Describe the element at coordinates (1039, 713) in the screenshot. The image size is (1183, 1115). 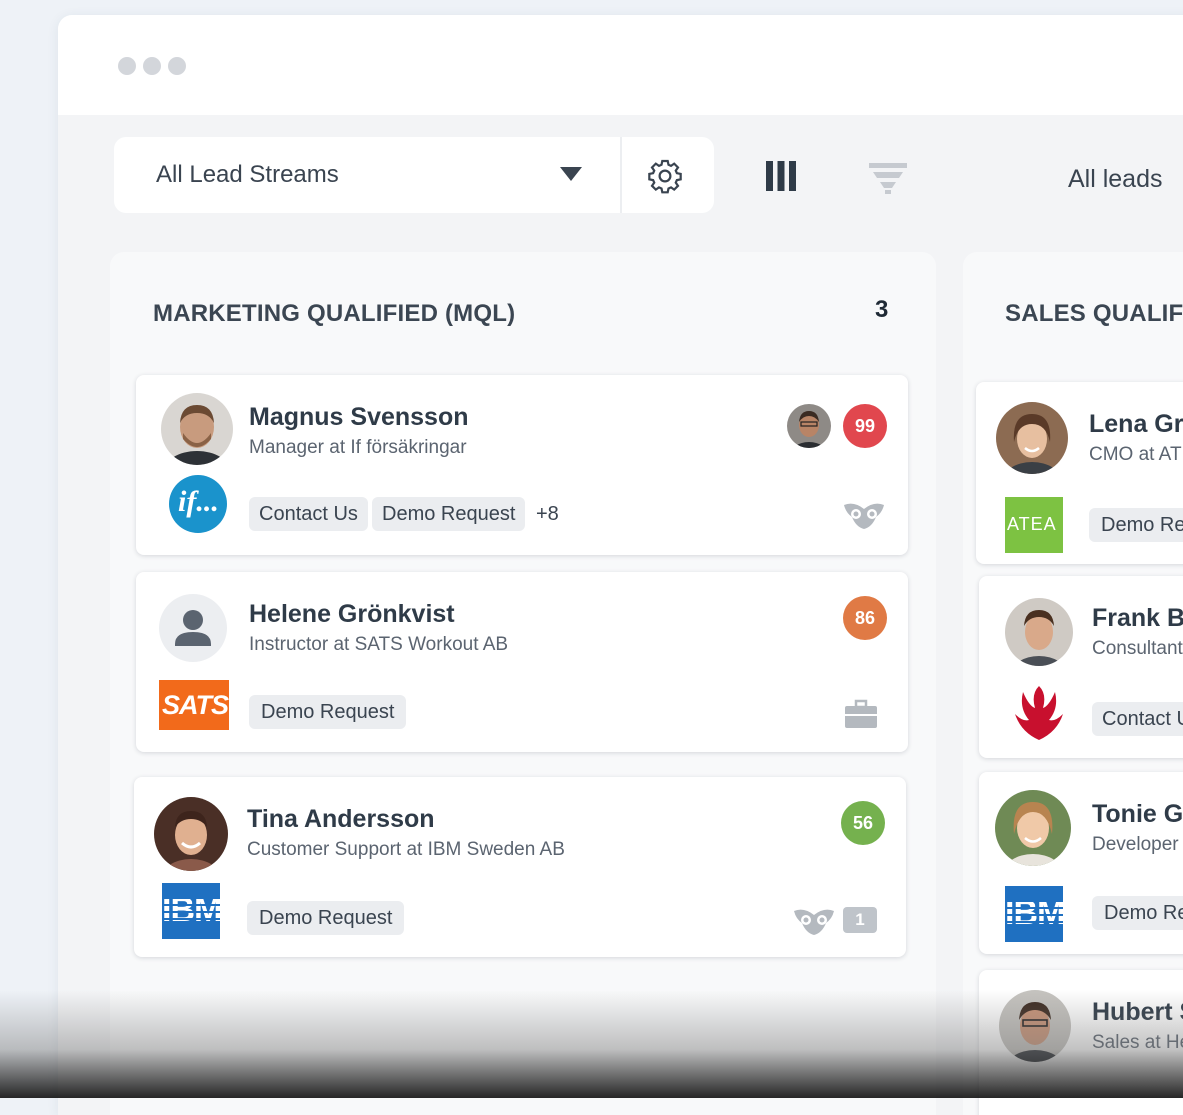
I see `phoenix-logo` at that location.